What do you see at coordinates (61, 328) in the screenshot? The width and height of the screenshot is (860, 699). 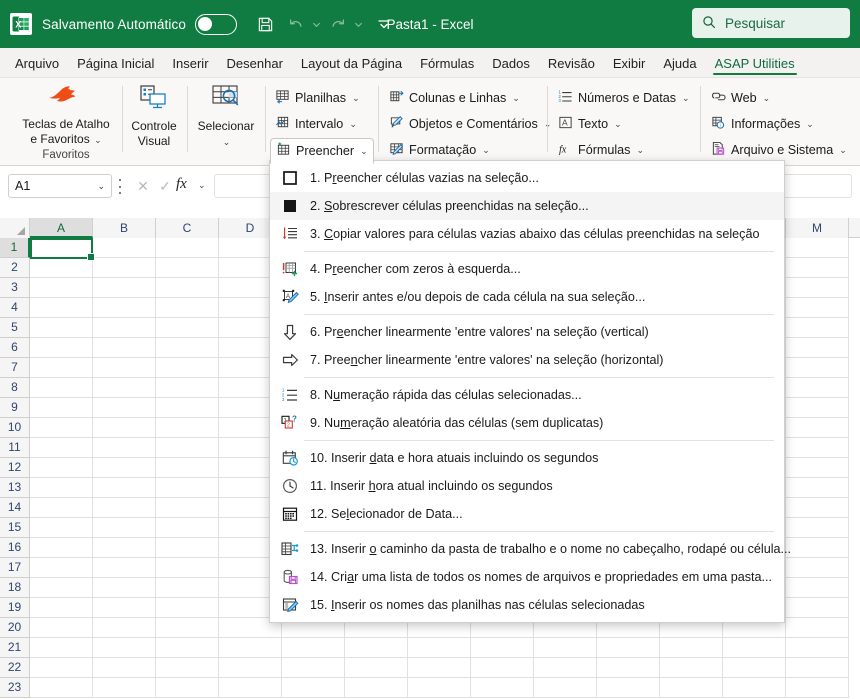 I see `cell-A5` at bounding box center [61, 328].